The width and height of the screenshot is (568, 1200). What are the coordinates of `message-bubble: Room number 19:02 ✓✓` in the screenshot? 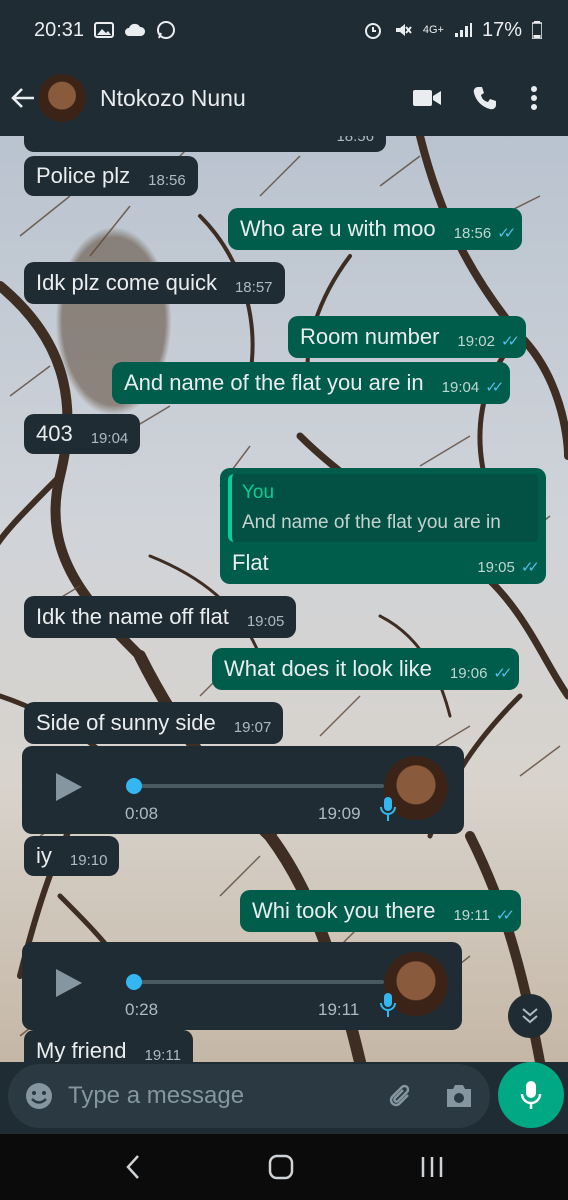 It's located at (407, 337).